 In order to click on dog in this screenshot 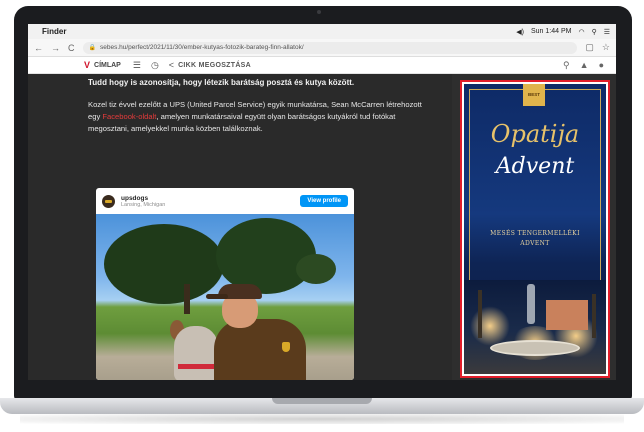, I will do `click(196, 353)`.